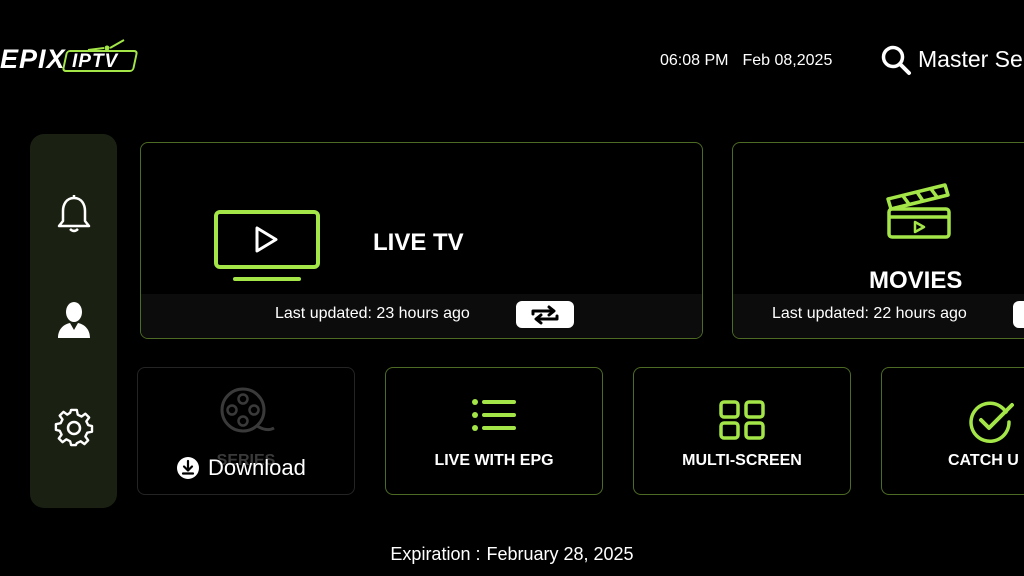 This screenshot has height=576, width=1024. I want to click on logo-text-epix: EPIX, so click(33, 59).